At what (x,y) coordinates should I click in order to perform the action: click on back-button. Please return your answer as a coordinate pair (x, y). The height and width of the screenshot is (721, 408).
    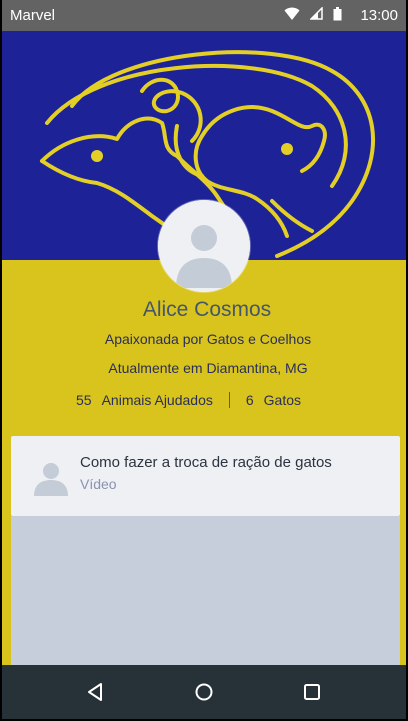
    Looking at the image, I should click on (96, 692).